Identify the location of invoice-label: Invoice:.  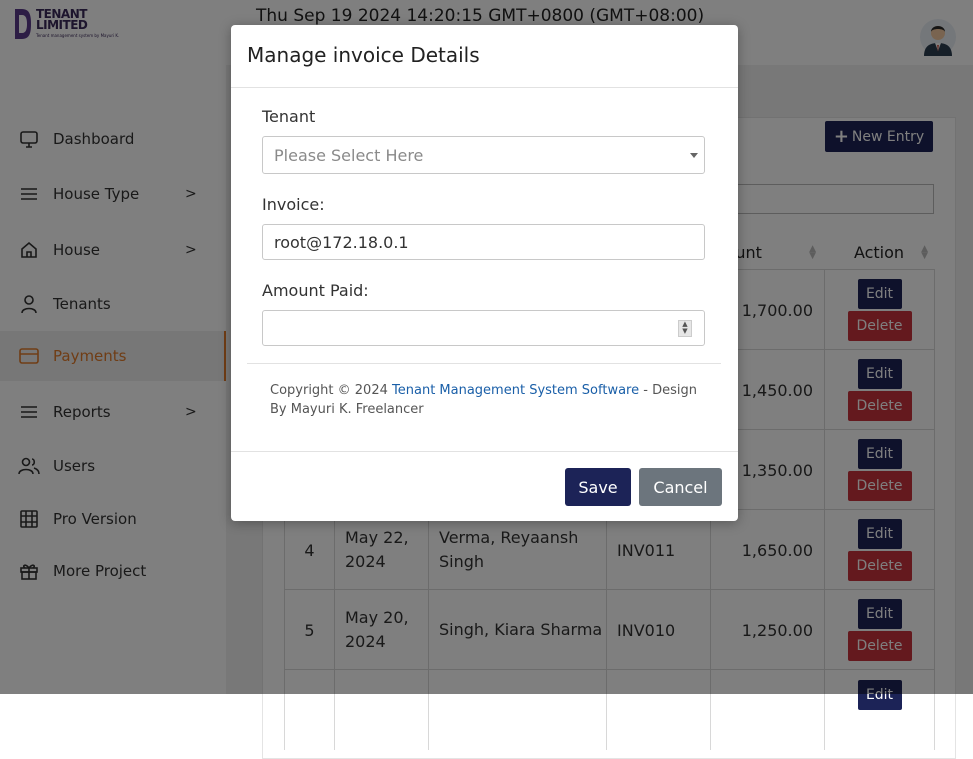
(293, 204).